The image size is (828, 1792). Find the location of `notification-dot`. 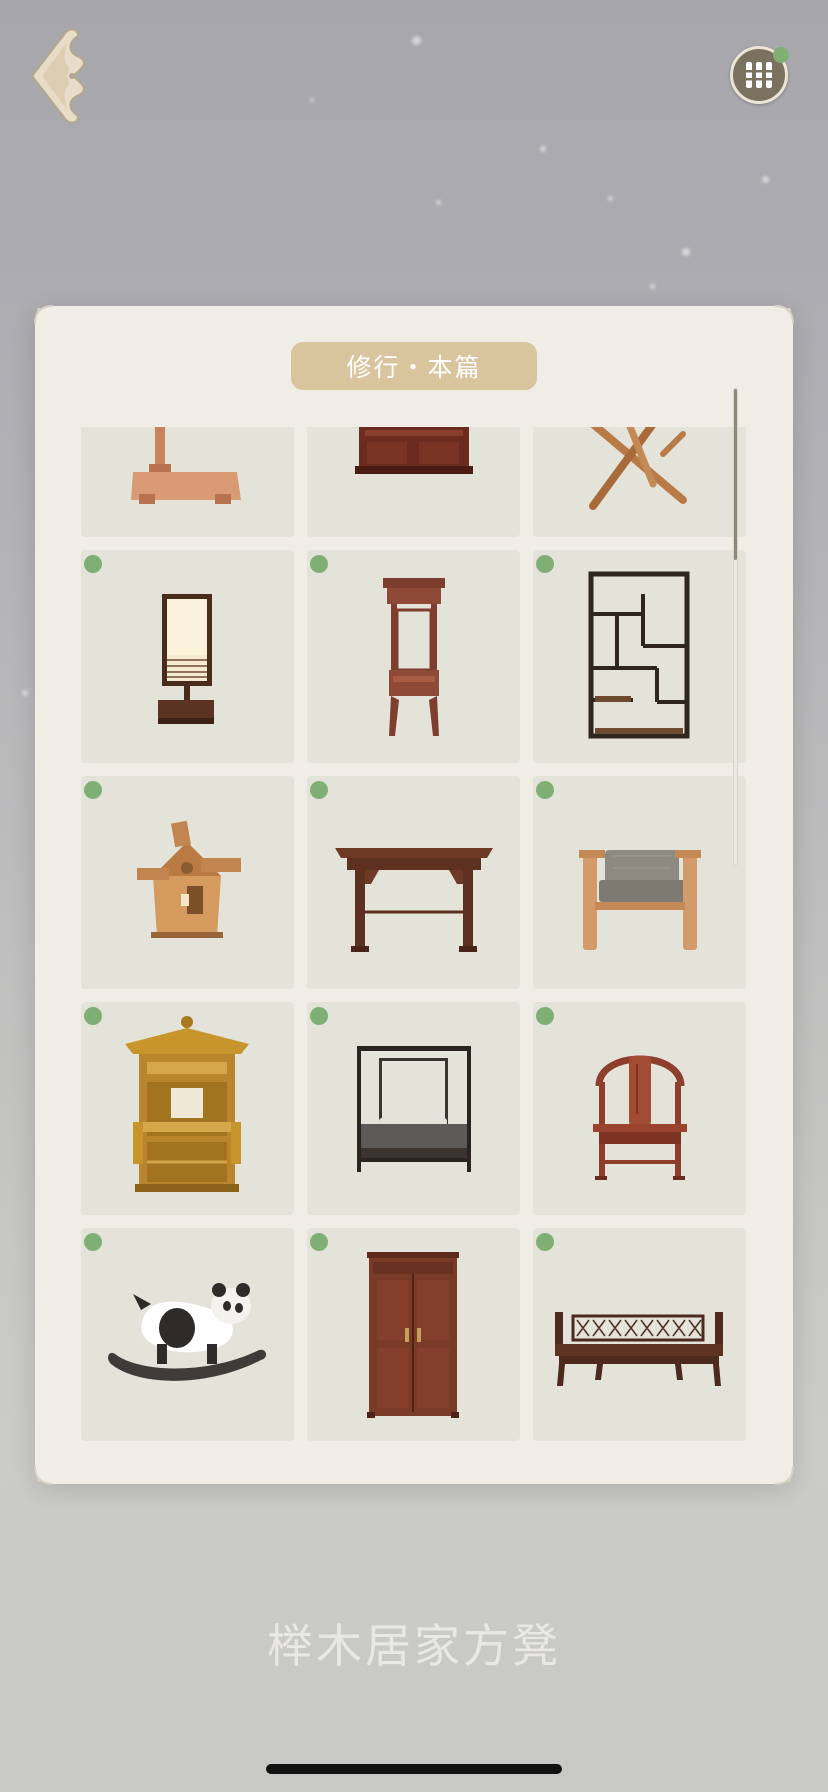

notification-dot is located at coordinates (781, 55).